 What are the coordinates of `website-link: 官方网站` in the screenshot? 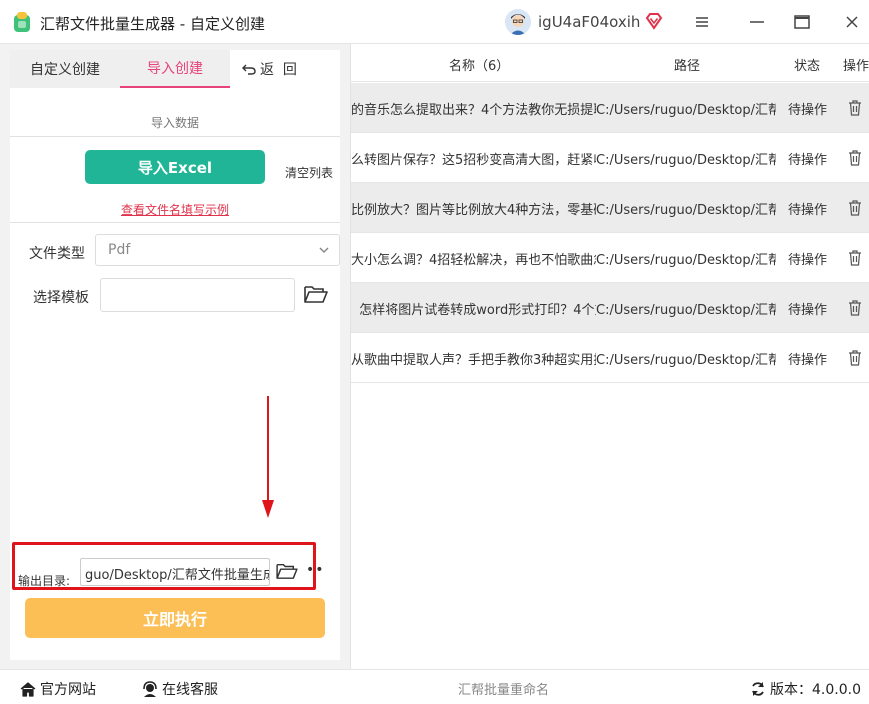 It's located at (58, 689).